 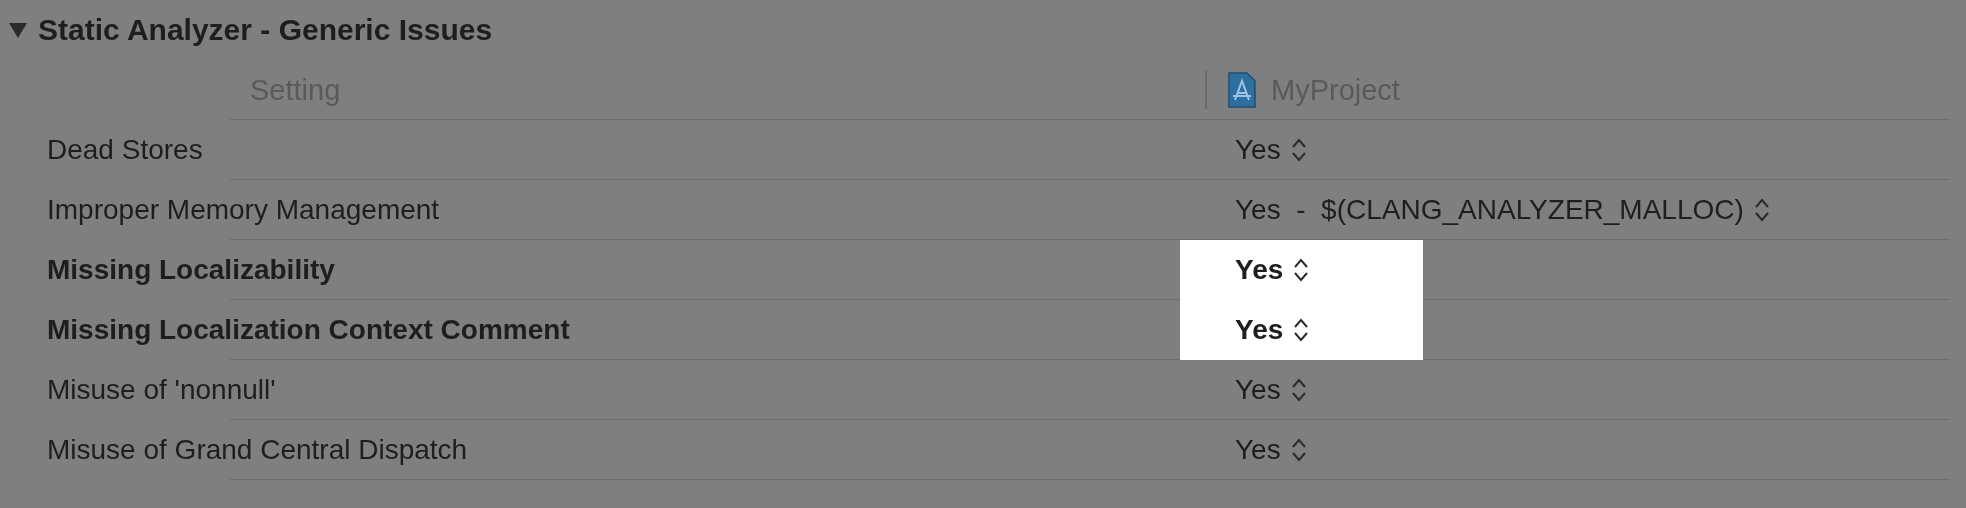 I want to click on setting-name: Missing Localization Context Comment, so click(x=308, y=330).